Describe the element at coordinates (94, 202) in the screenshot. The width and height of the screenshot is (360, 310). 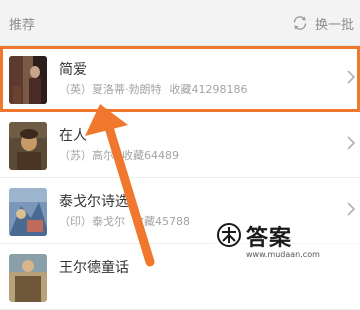
I see `book-title: 泰戈尔诗选` at that location.